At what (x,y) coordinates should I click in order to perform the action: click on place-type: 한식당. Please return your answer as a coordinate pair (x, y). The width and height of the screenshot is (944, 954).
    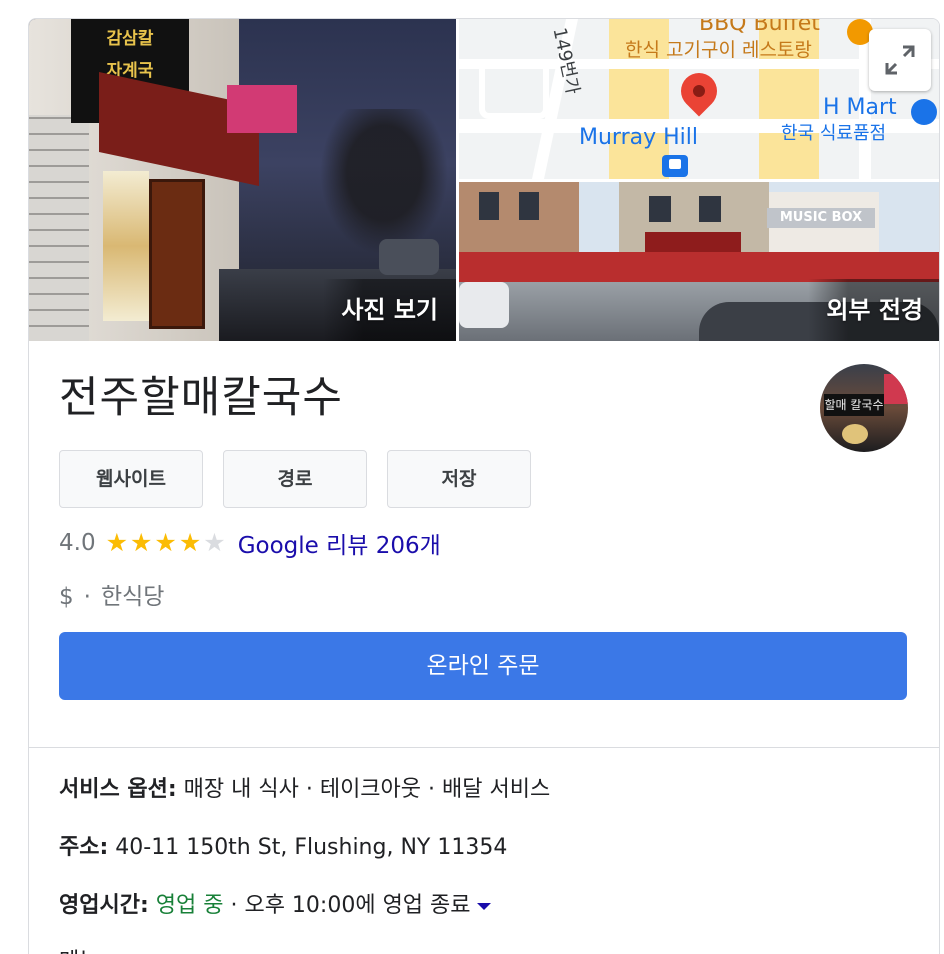
    Looking at the image, I should click on (132, 597).